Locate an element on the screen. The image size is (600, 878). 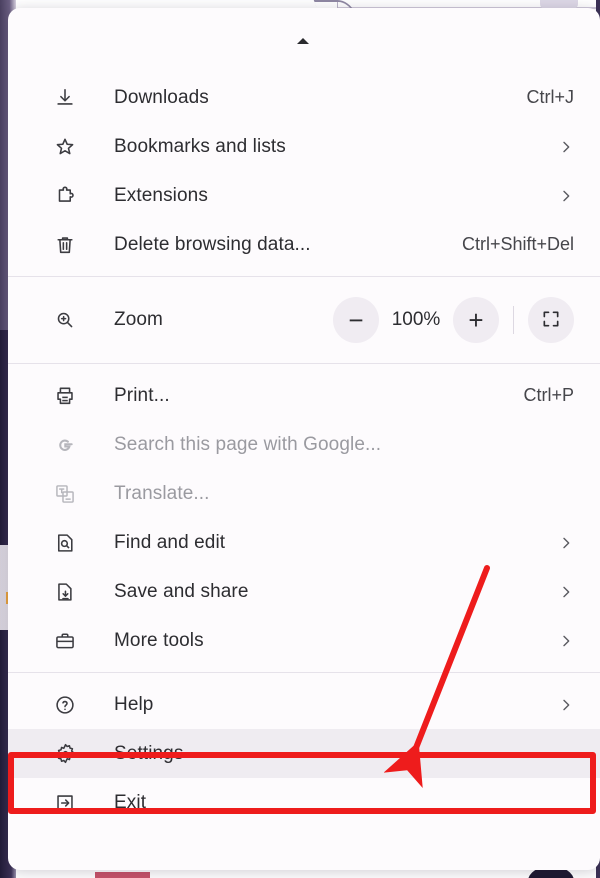
magnifier-plus-icon is located at coordinates (65, 320).